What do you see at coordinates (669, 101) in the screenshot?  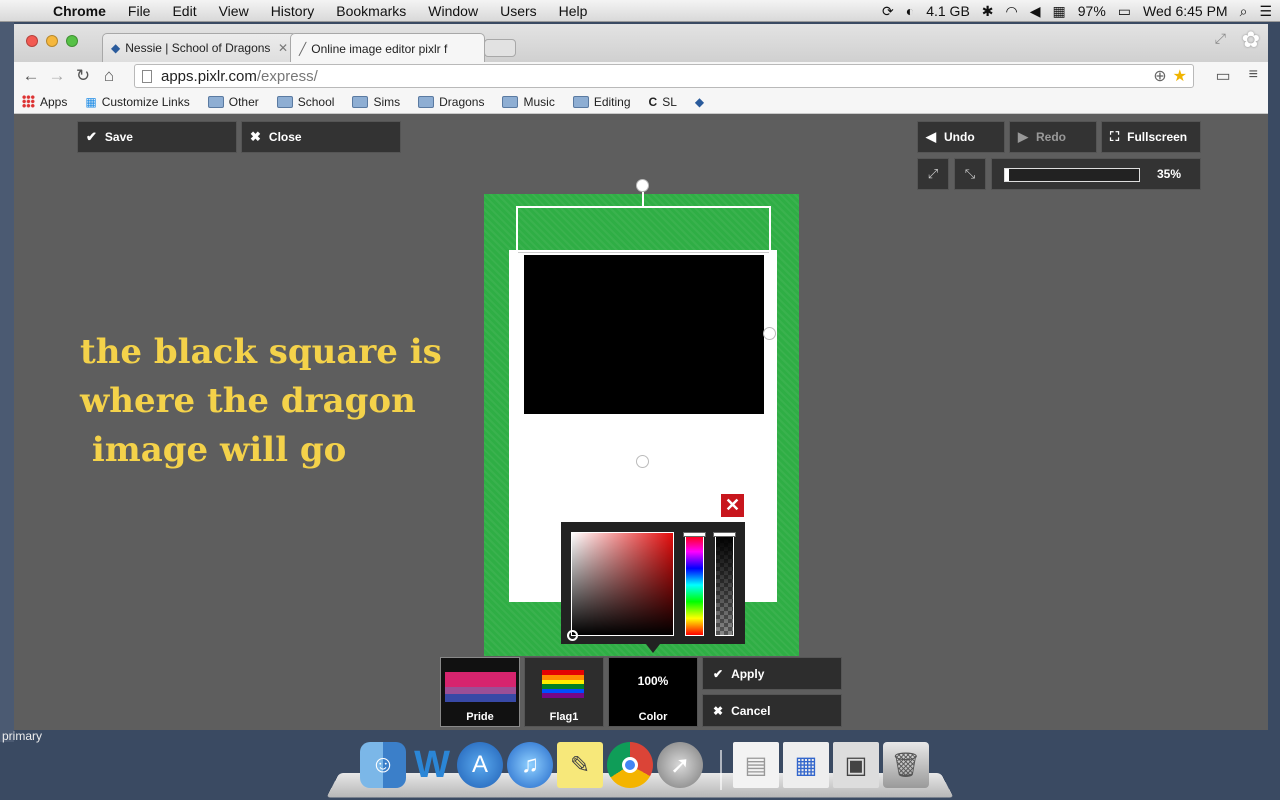 I see `bookmark-label: SL` at bounding box center [669, 101].